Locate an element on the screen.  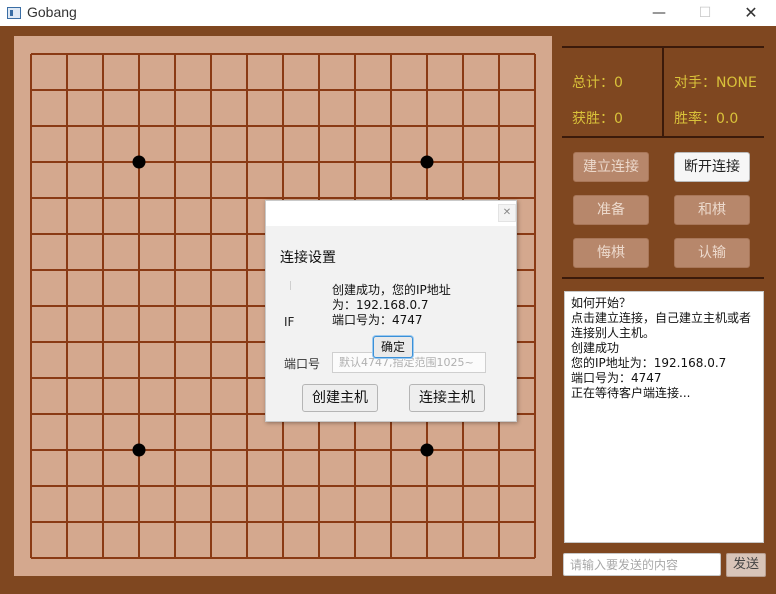
draw-button: 和棋 is located at coordinates (712, 210).